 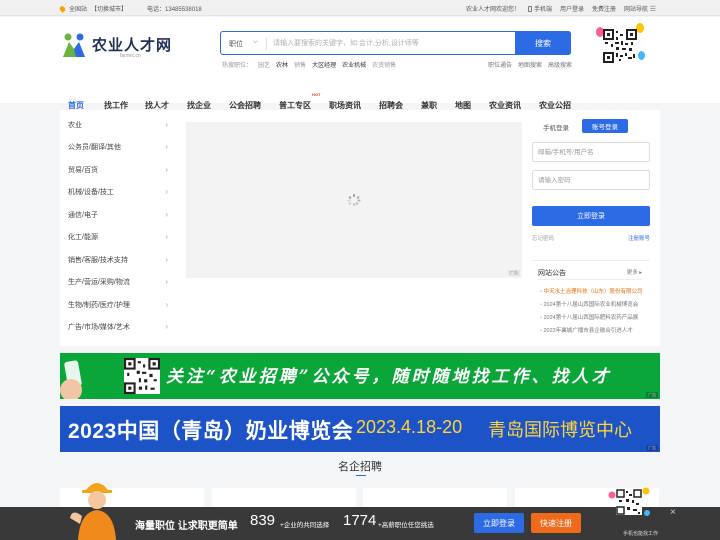 What do you see at coordinates (640, 8) in the screenshot?
I see `site-nav-link: 网站导航 ☰` at bounding box center [640, 8].